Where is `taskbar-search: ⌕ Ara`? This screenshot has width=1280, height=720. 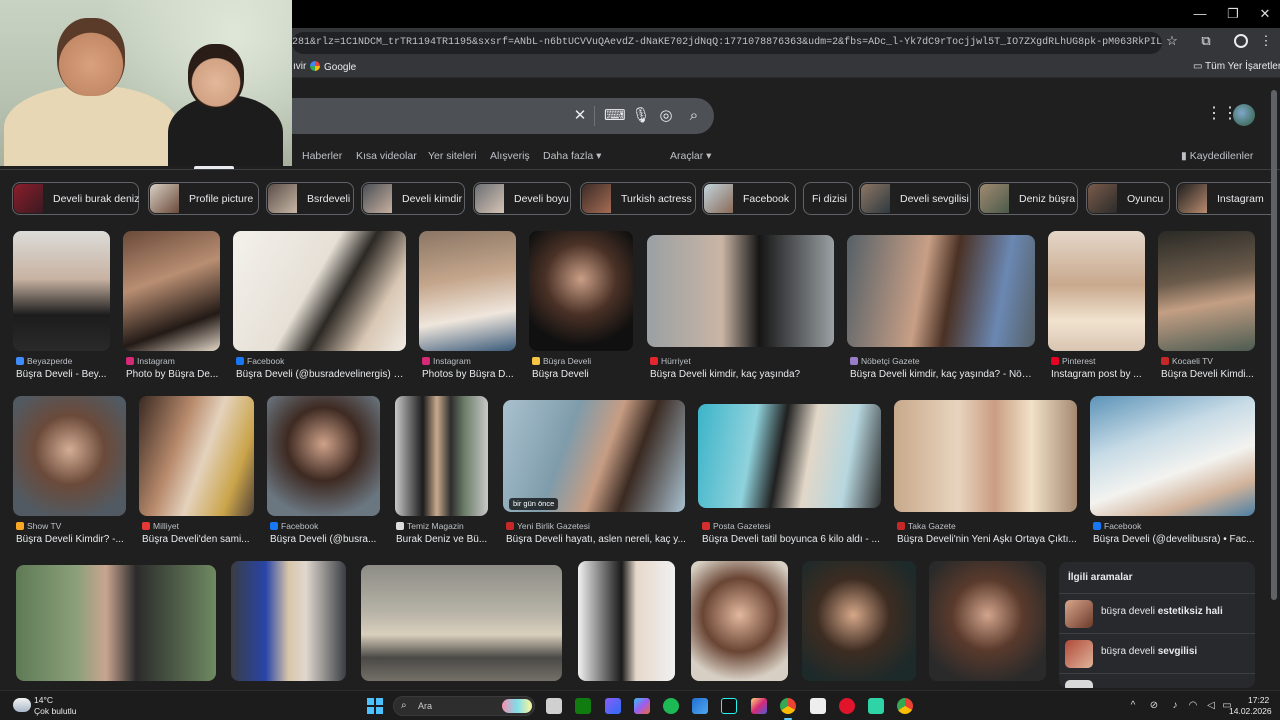 taskbar-search: ⌕ Ara is located at coordinates (464, 706).